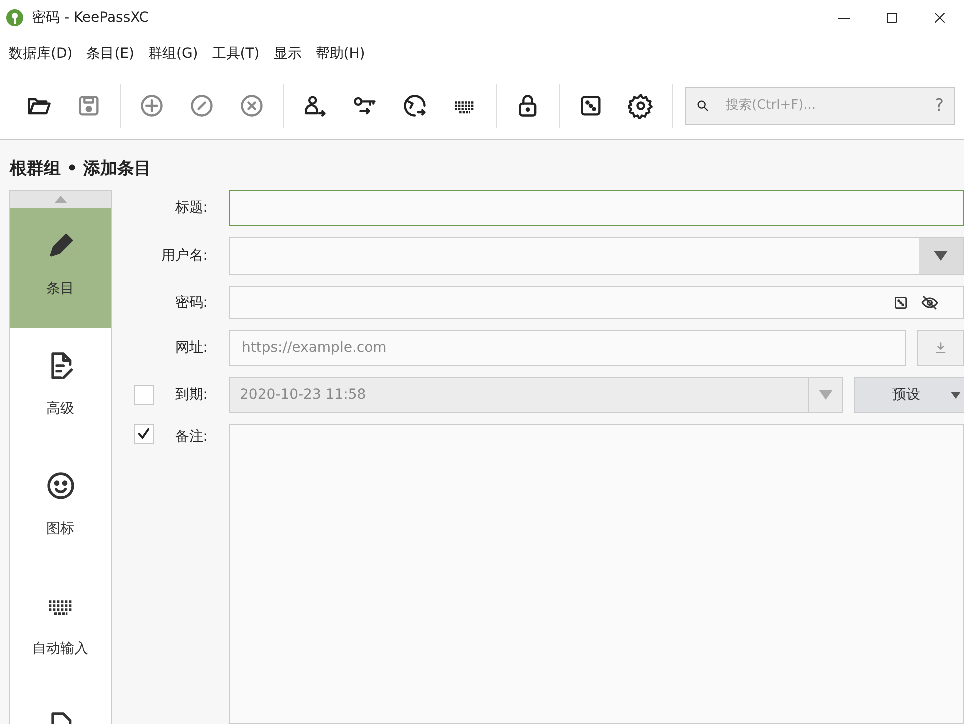 Image resolution: width=964 pixels, height=724 pixels. I want to click on pencil-circle-icon, so click(202, 105).